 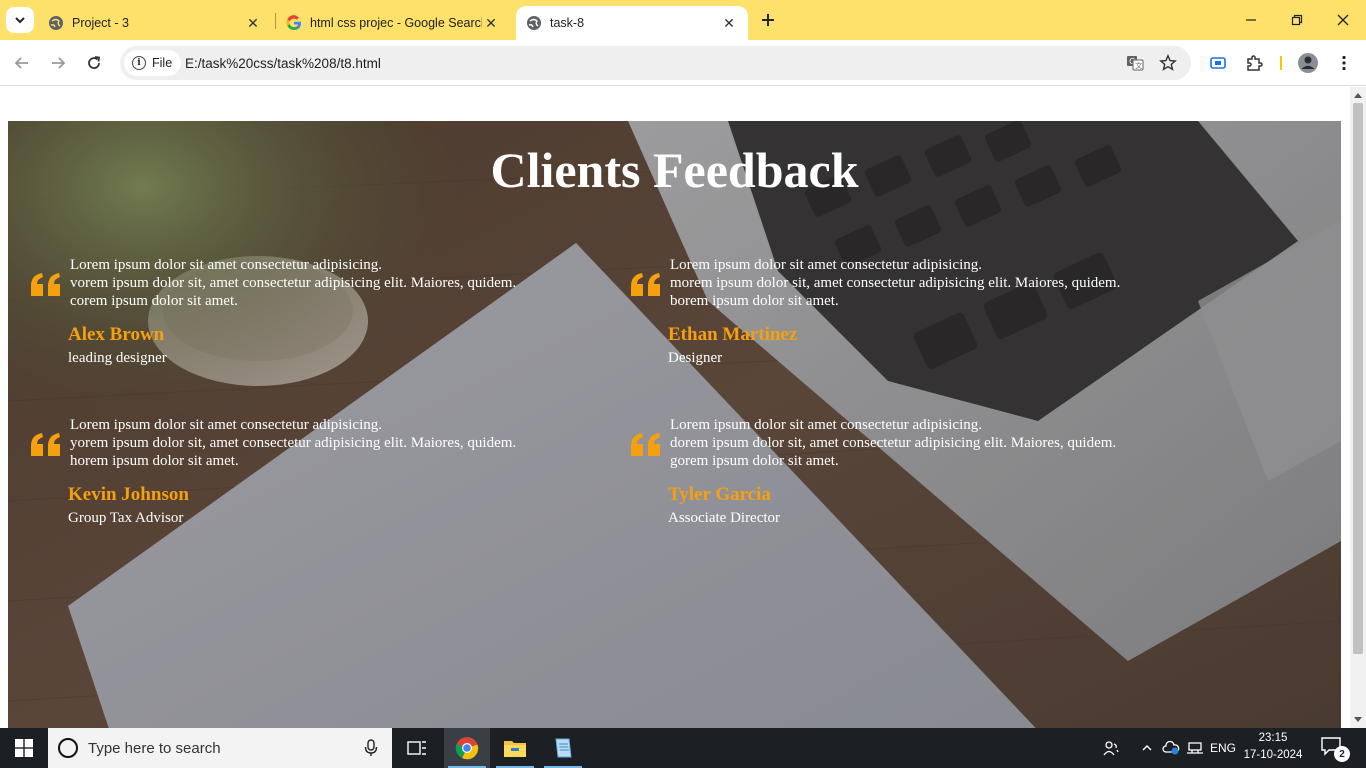 I want to click on people-button, so click(x=1111, y=748).